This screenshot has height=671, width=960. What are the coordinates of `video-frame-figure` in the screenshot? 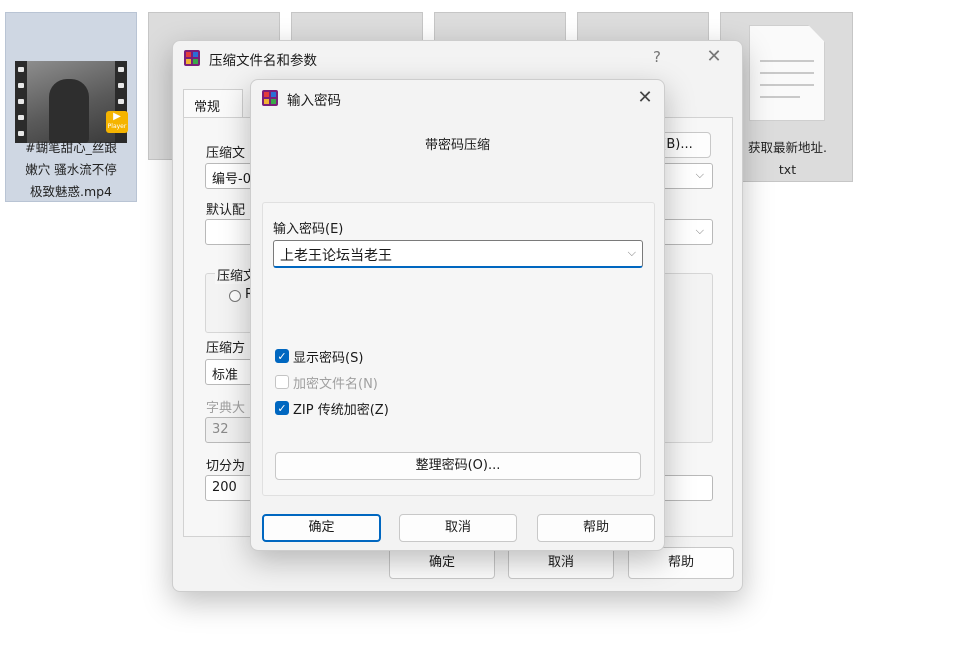 It's located at (69, 111).